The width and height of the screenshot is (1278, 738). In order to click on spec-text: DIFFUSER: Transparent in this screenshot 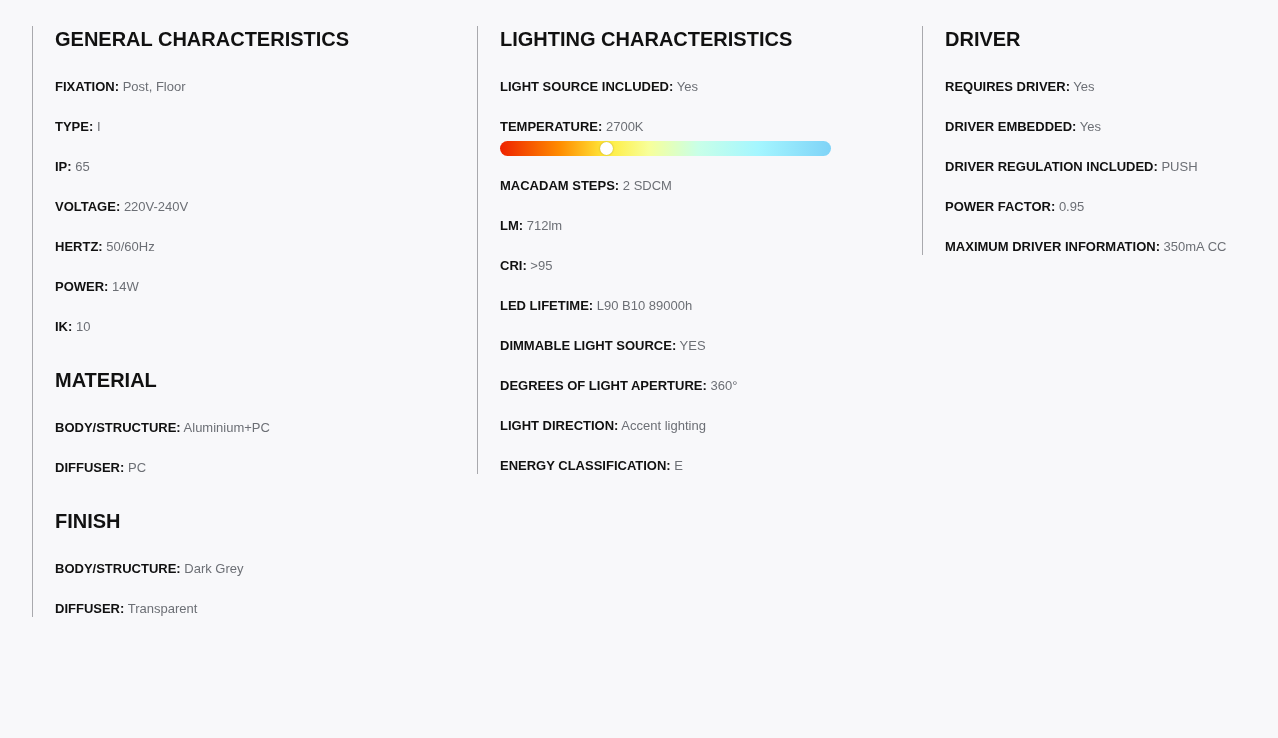, I will do `click(127, 609)`.